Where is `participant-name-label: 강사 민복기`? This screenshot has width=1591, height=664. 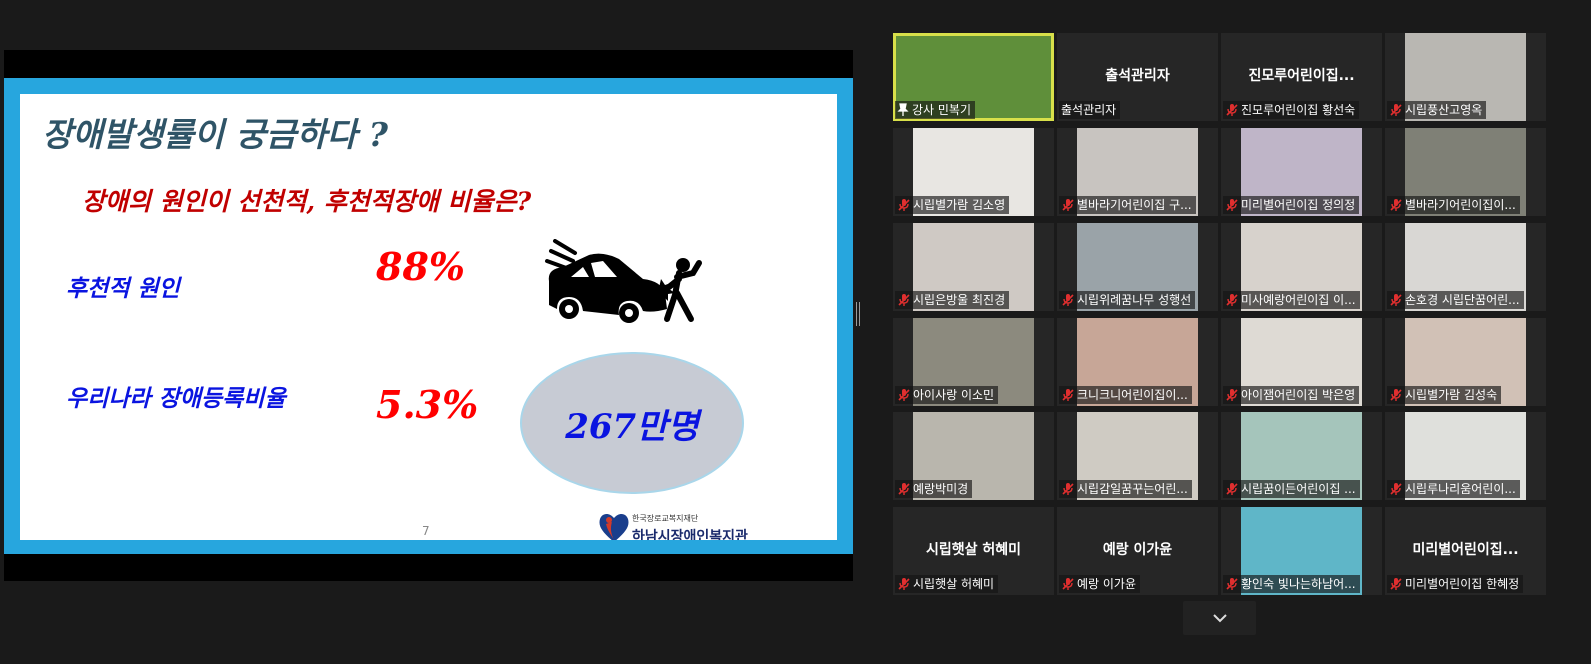
participant-name-label: 강사 민복기 is located at coordinates (935, 110).